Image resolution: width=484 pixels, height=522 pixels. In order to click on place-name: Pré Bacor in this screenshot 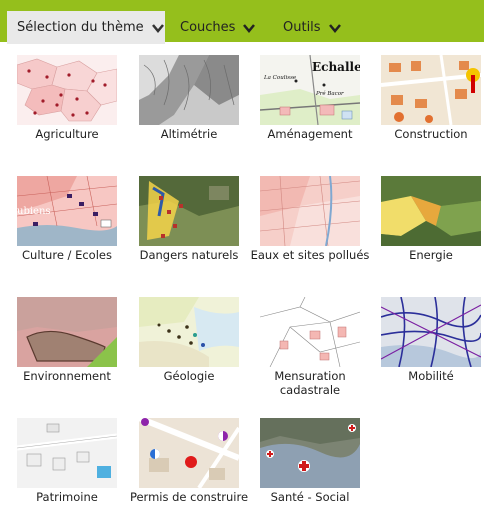, I will do `click(329, 93)`.